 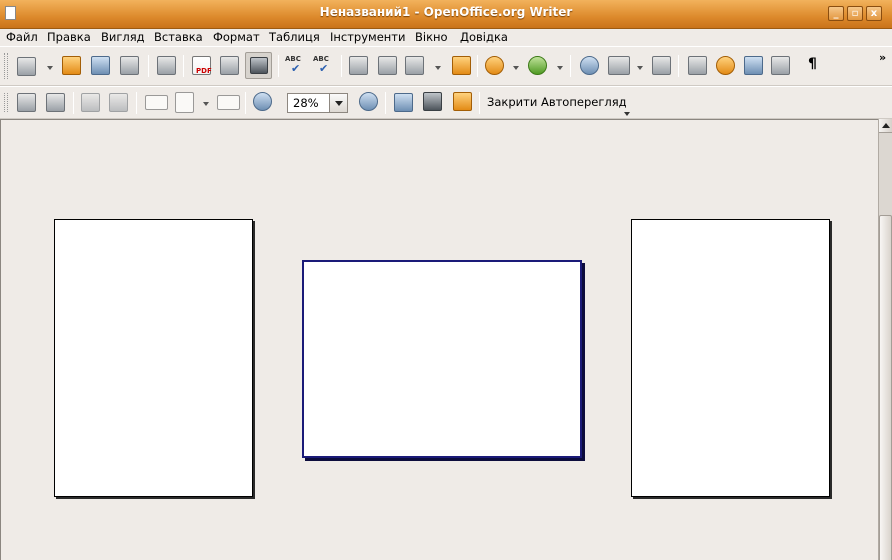 What do you see at coordinates (446, 102) in the screenshot?
I see `page-preview-toolbar: 28% Закрити Автоперегляд` at bounding box center [446, 102].